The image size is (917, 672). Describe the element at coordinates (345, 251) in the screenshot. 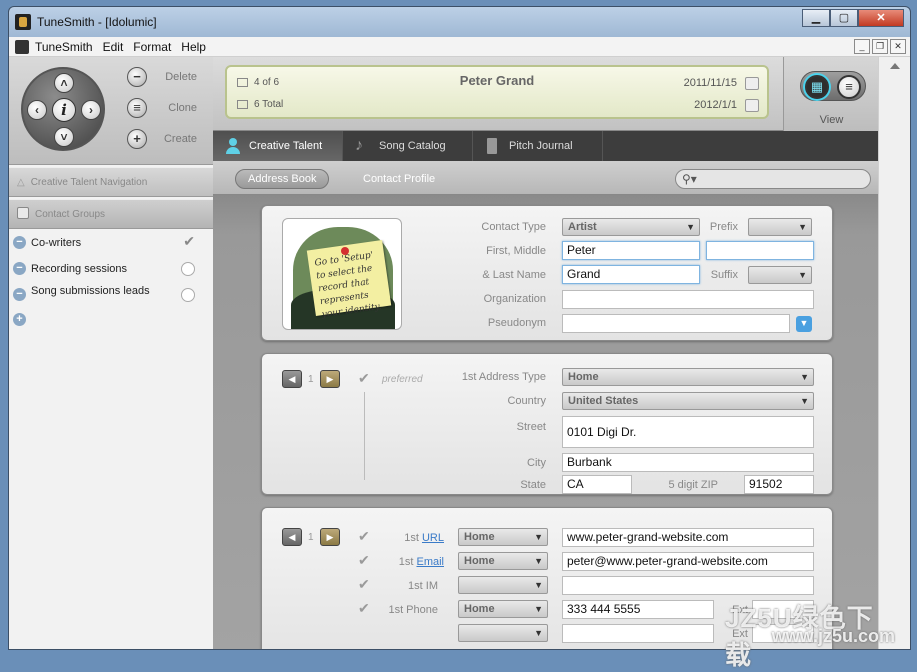

I see `pin-icon` at that location.